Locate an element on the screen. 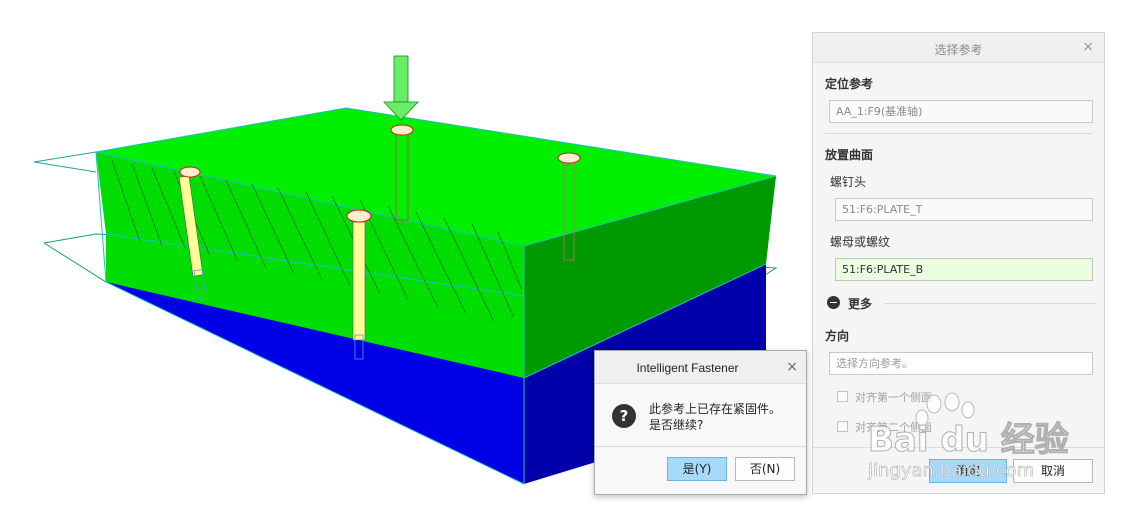 The width and height of the screenshot is (1127, 514). panel-title: 选择参考 is located at coordinates (958, 50).